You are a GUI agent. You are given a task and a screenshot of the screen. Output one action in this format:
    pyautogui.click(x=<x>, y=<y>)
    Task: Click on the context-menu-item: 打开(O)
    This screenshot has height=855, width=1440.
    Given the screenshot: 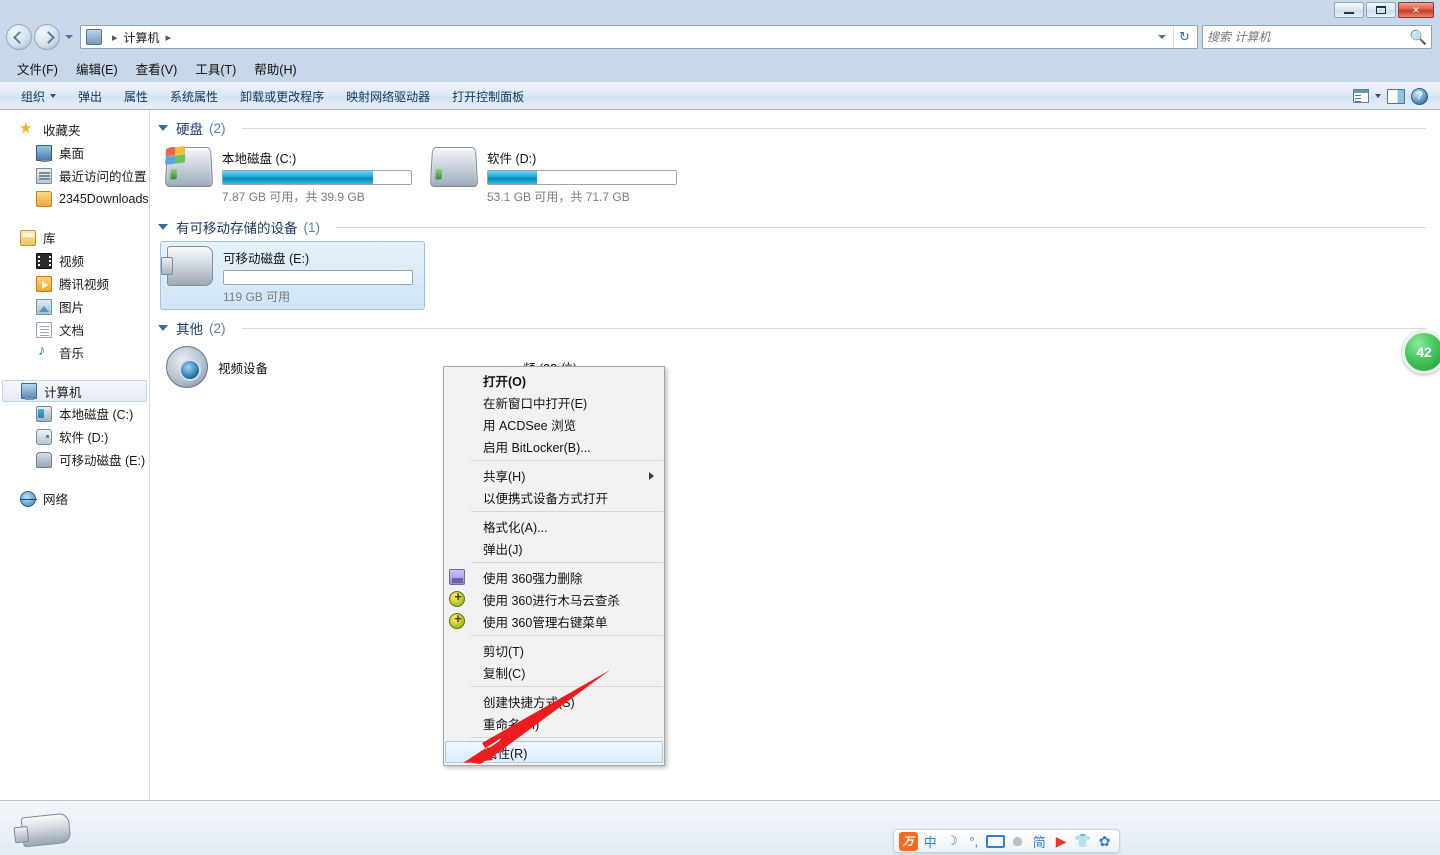 What is the action you would take?
    pyautogui.click(x=554, y=380)
    